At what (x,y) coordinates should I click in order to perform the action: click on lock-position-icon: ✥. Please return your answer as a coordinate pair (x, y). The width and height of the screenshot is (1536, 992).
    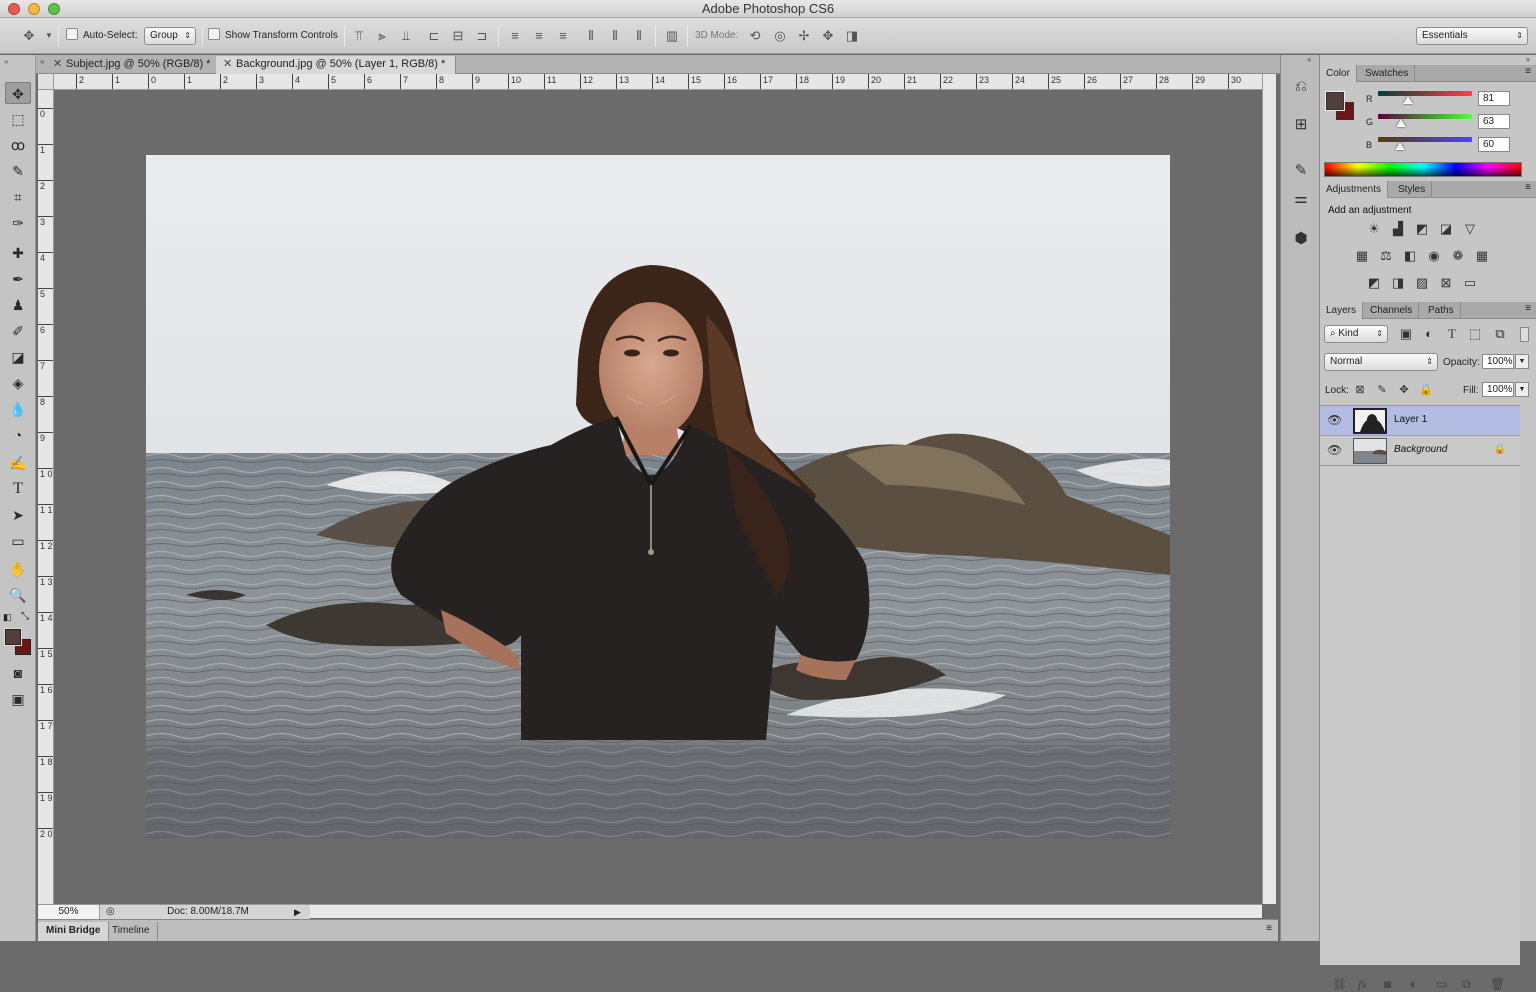
    Looking at the image, I should click on (1404, 390).